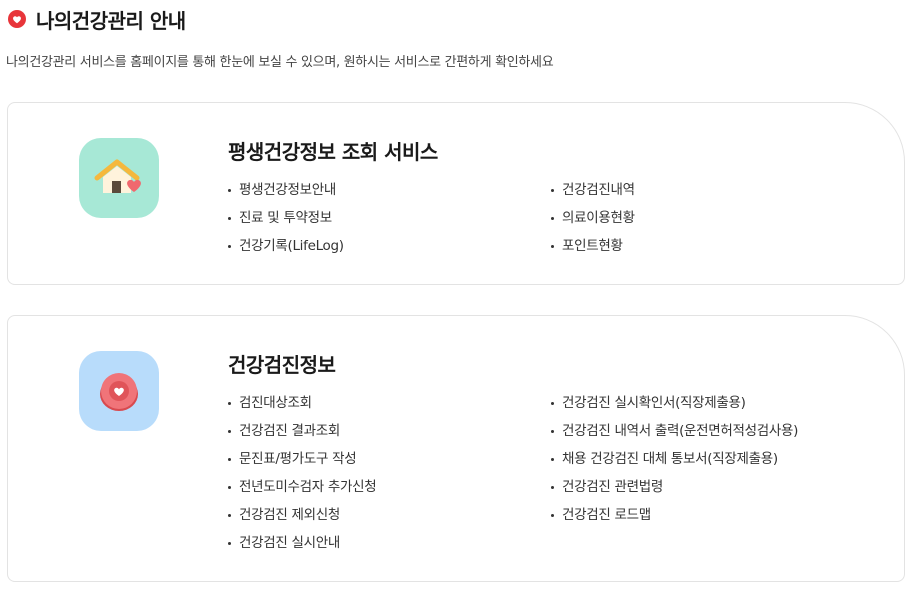 The height and width of the screenshot is (593, 915). I want to click on list-item: 전년도미수검자 추가신청, so click(302, 487).